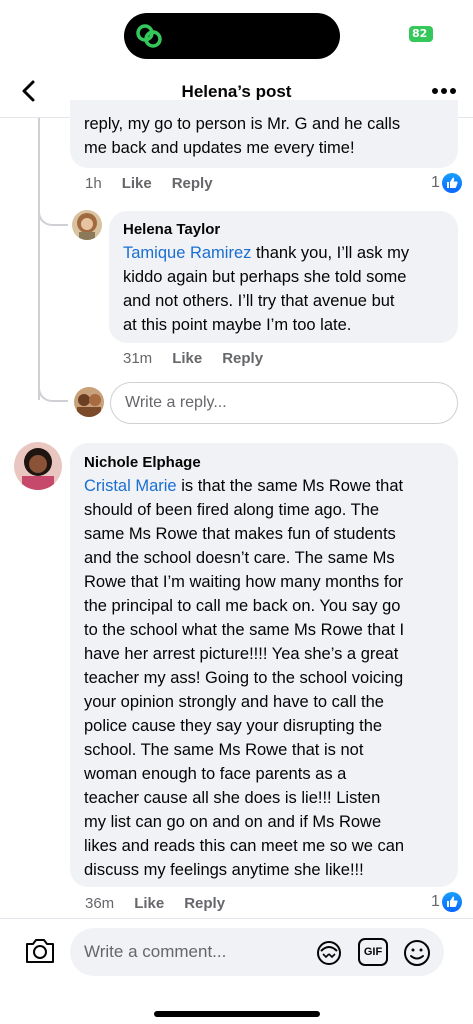  Describe the element at coordinates (236, 91) in the screenshot. I see `page-title: Helena’s post` at that location.